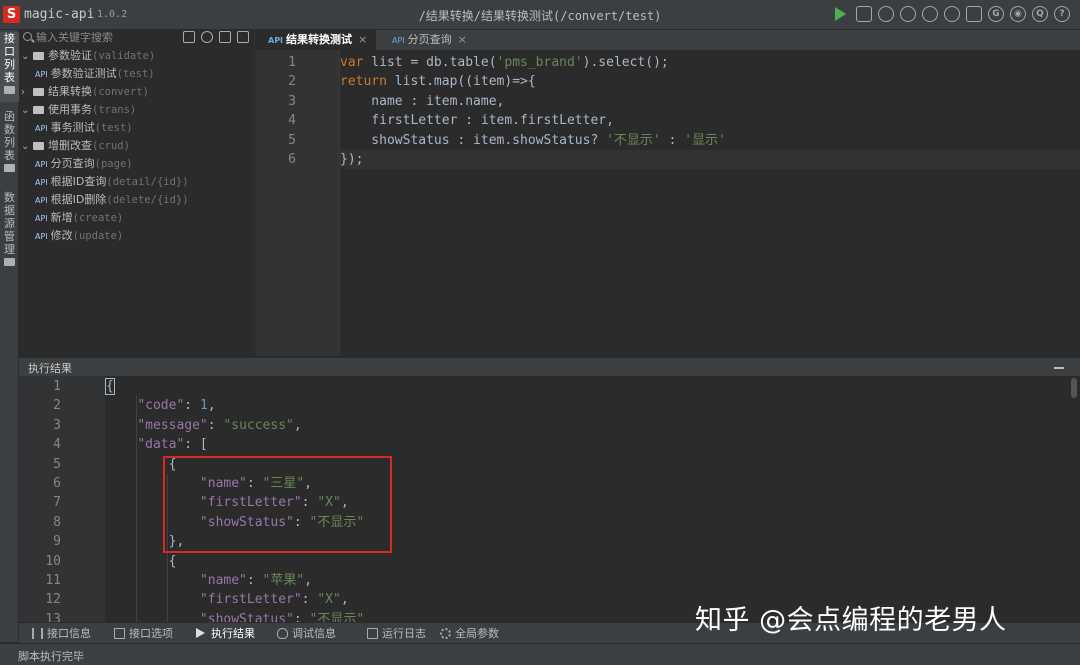  Describe the element at coordinates (9, 77) in the screenshot. I see `tab-api-list-char: 表` at that location.